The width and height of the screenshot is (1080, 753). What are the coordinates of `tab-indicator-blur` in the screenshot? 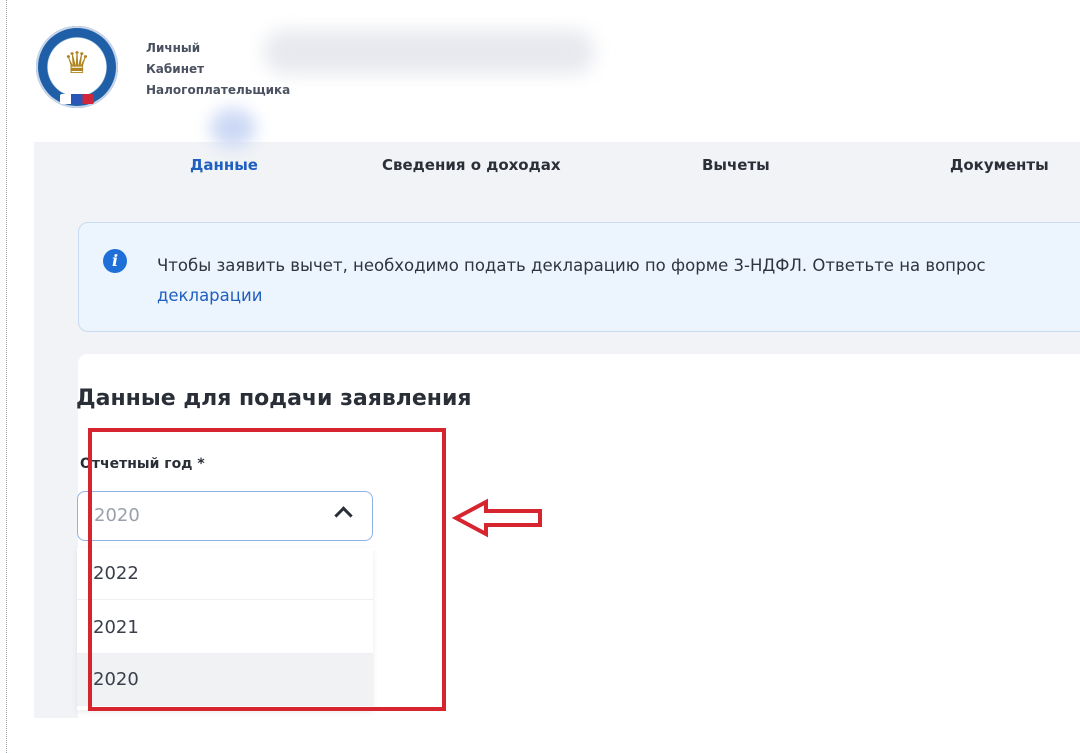 It's located at (233, 128).